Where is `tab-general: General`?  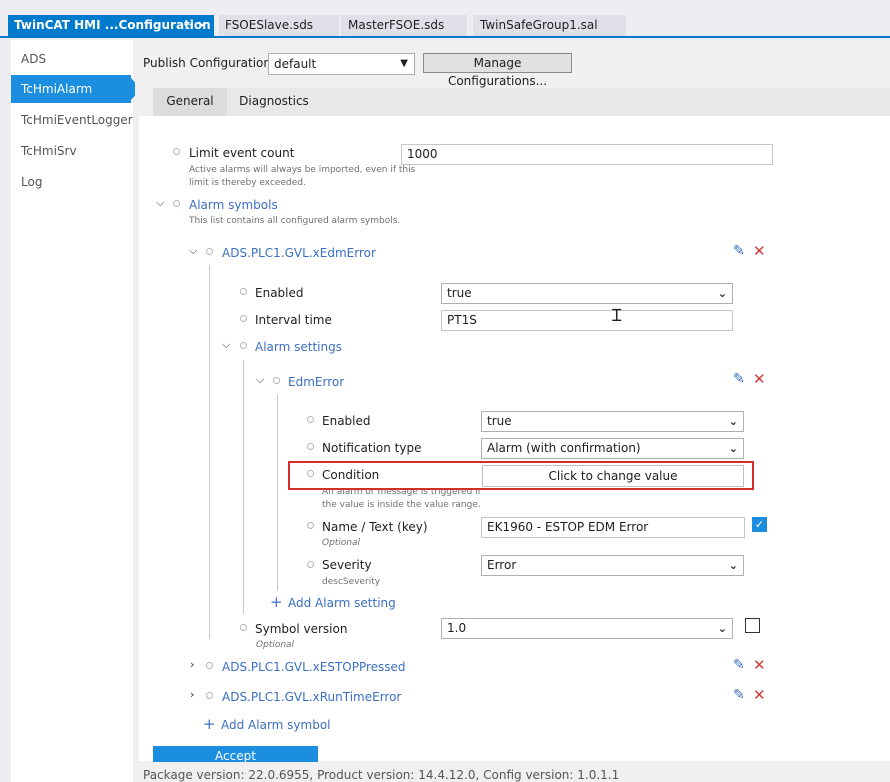 tab-general: General is located at coordinates (190, 102).